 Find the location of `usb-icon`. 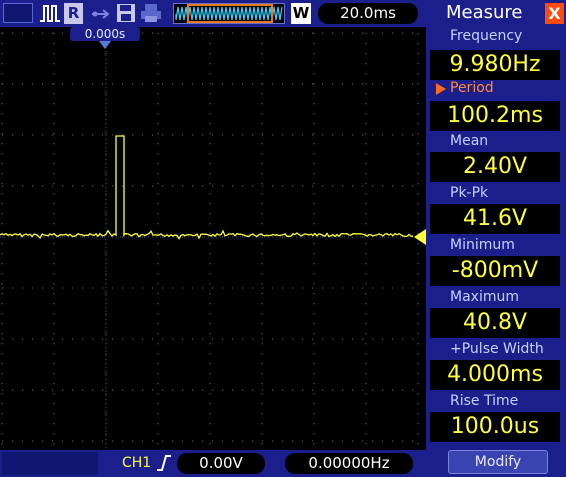

usb-icon is located at coordinates (101, 14).